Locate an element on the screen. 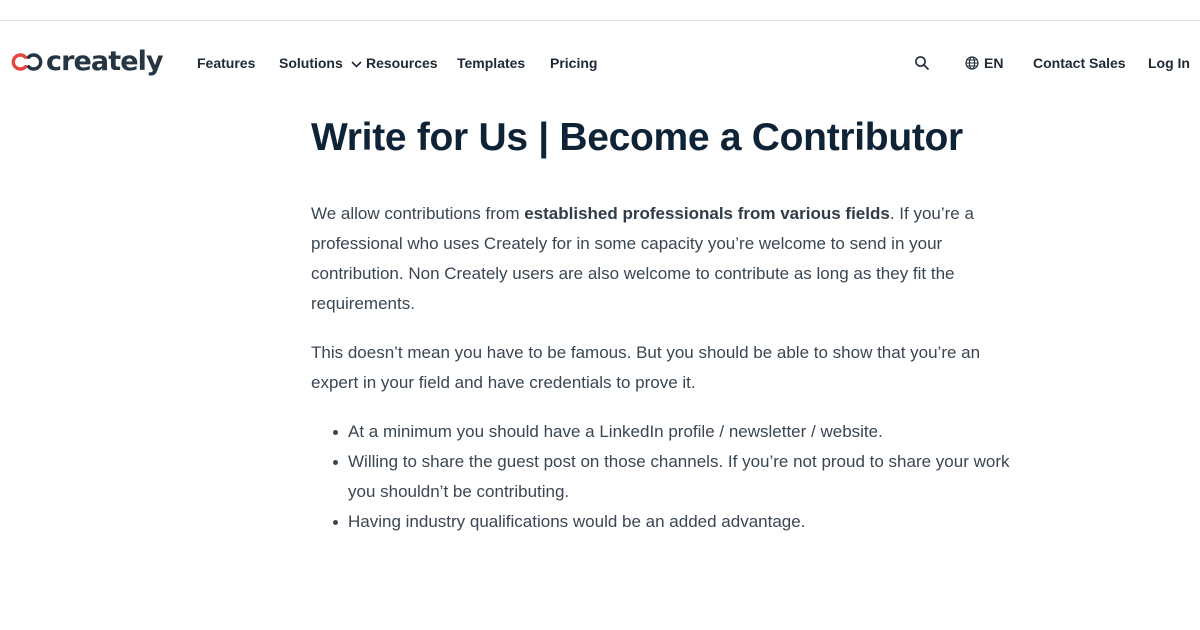 The image size is (1200, 630). nav-solutions: Solutions is located at coordinates (320, 63).